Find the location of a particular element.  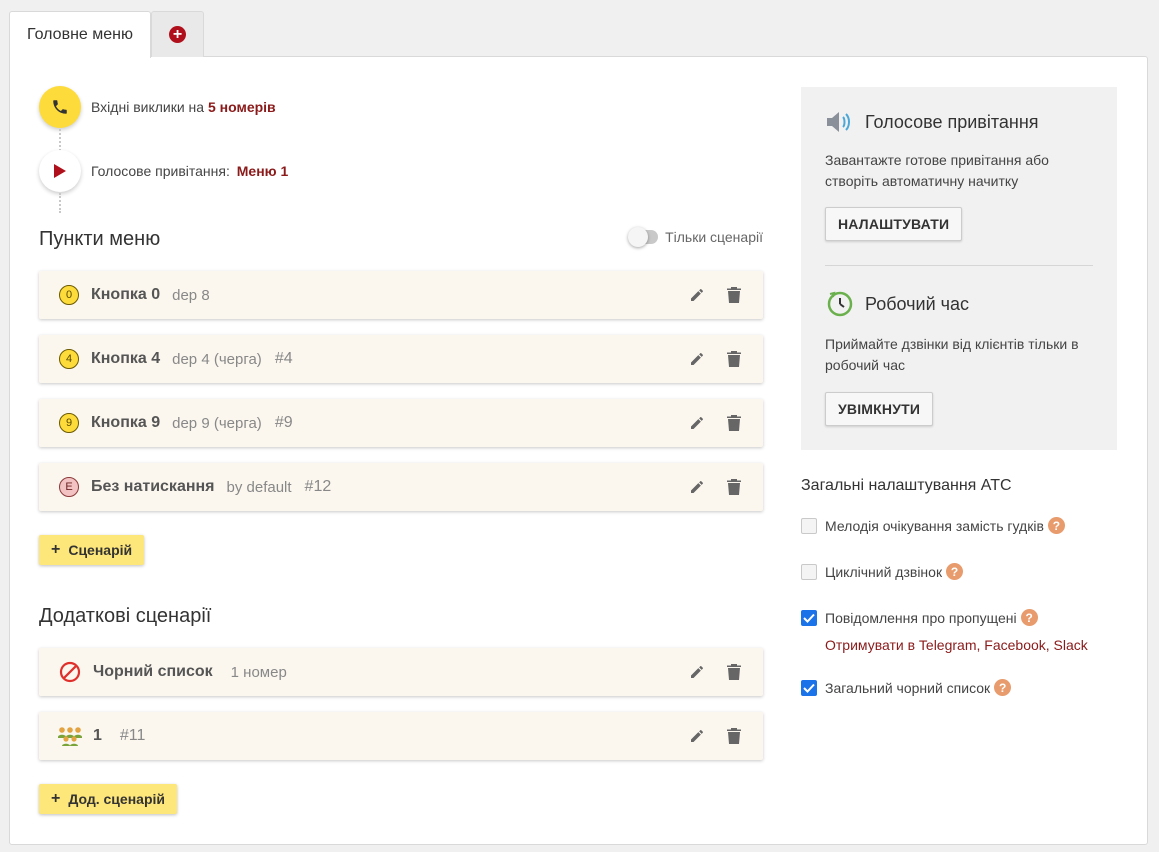

facebook-link: Facebook is located at coordinates (1014, 645).